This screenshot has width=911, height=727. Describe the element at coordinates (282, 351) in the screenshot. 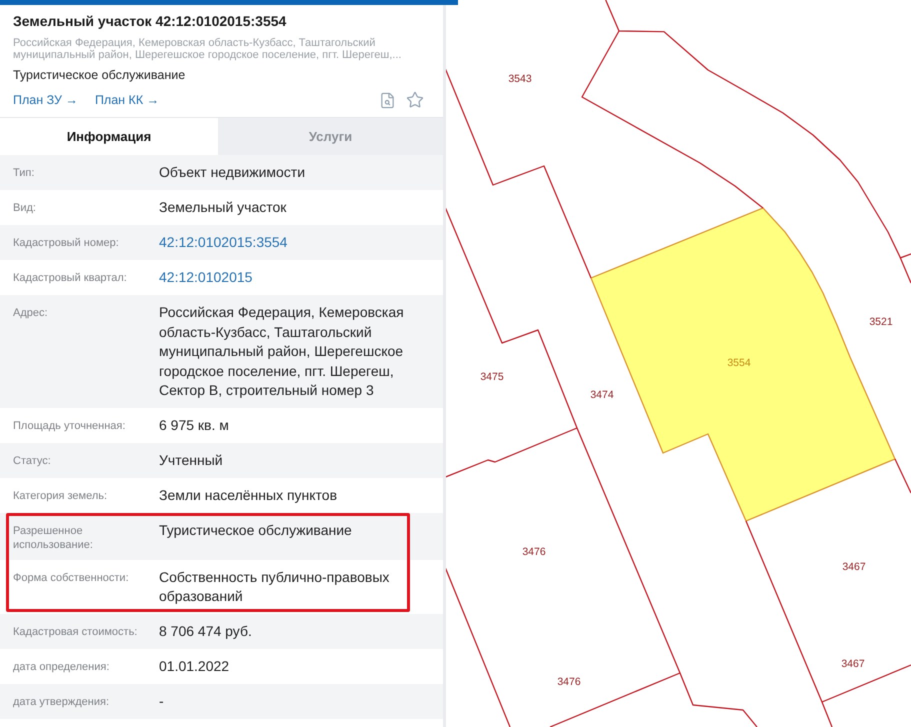

I see `field-value: Российская Федерация, Кемеровская область-Кузбасс, Таштагольский муниципальный район, Шерегешское городское поселение, пгт. Шерегеш, Сектор В, строительный номер 3` at that location.